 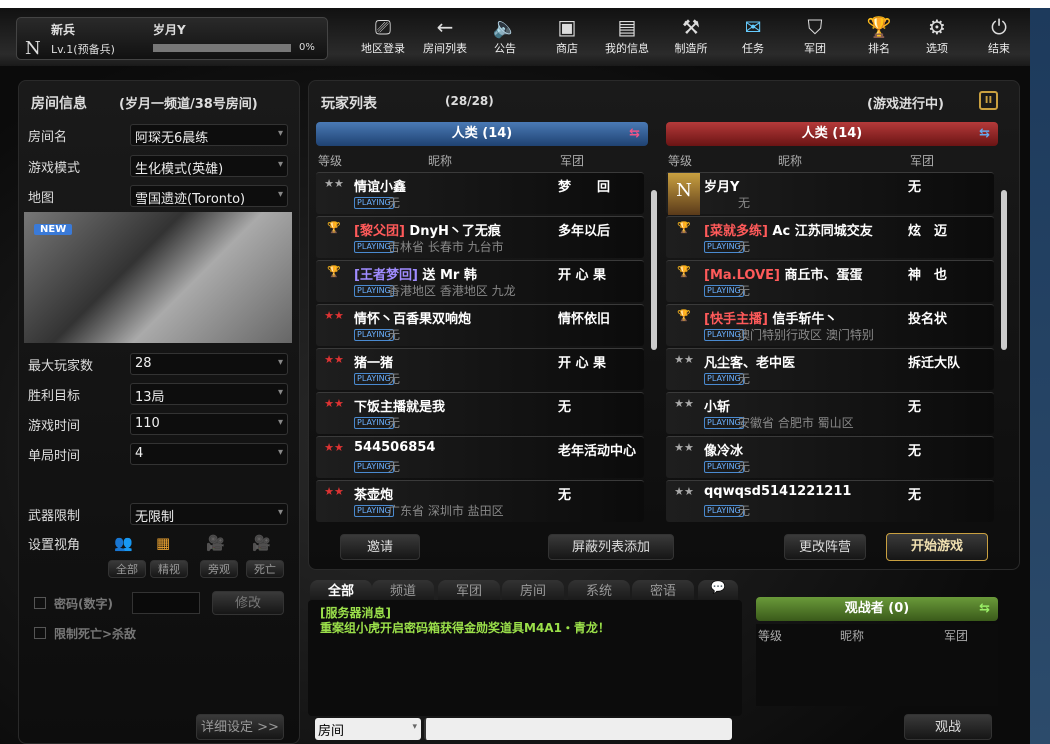 I want to click on chat-channel-value: 房间, so click(x=331, y=731).